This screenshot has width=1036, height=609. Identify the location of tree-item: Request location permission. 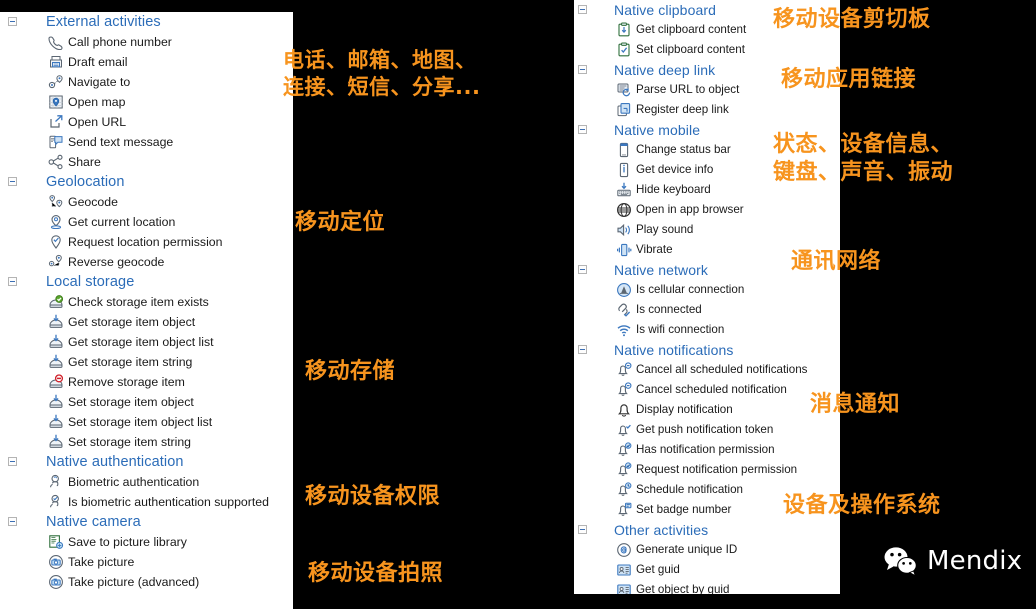
(146, 242).